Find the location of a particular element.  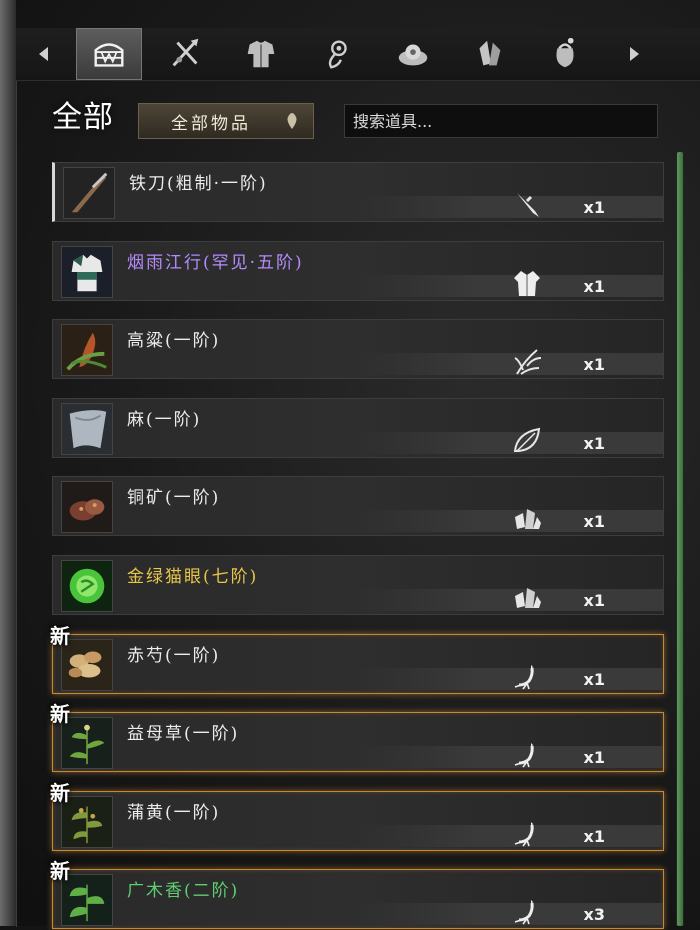

search-box is located at coordinates (501, 121).